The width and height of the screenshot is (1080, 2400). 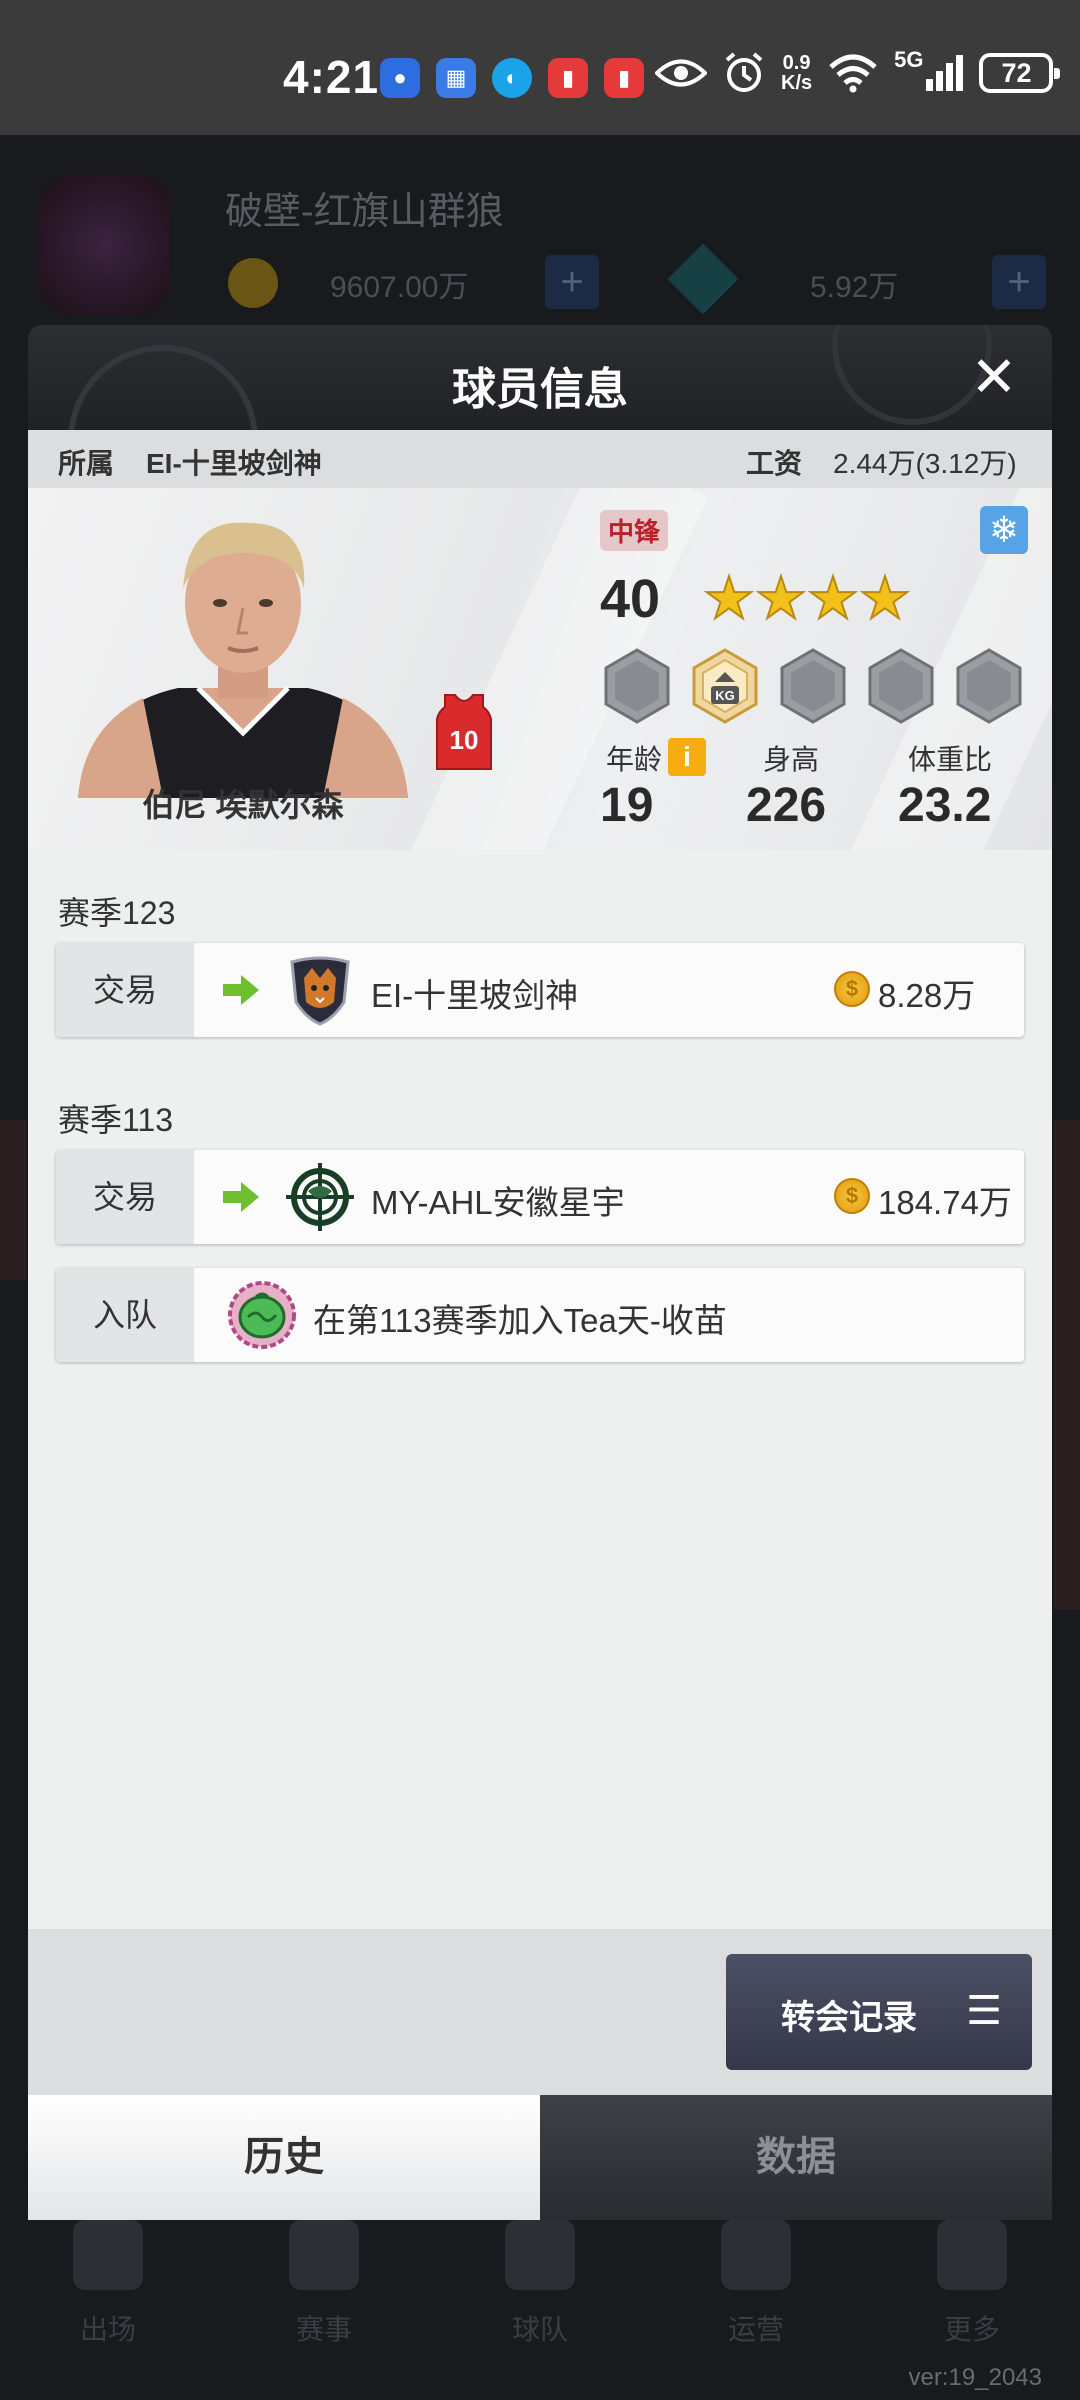 I want to click on player-portrait, so click(x=243, y=660).